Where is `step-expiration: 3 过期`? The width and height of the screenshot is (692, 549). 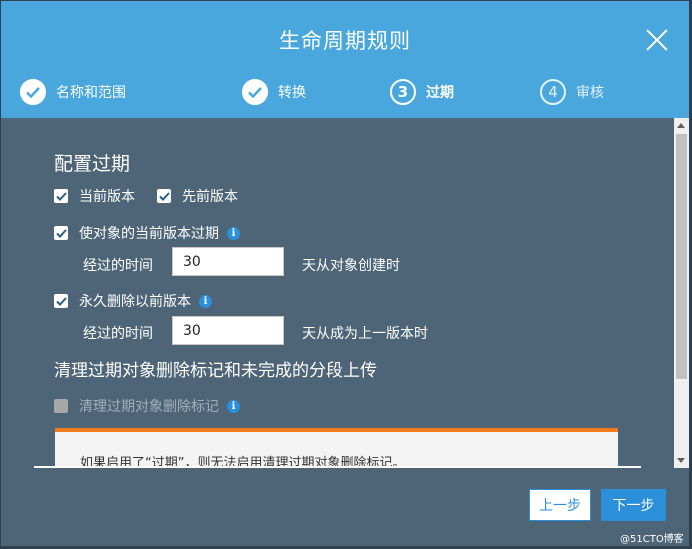 step-expiration: 3 过期 is located at coordinates (422, 92).